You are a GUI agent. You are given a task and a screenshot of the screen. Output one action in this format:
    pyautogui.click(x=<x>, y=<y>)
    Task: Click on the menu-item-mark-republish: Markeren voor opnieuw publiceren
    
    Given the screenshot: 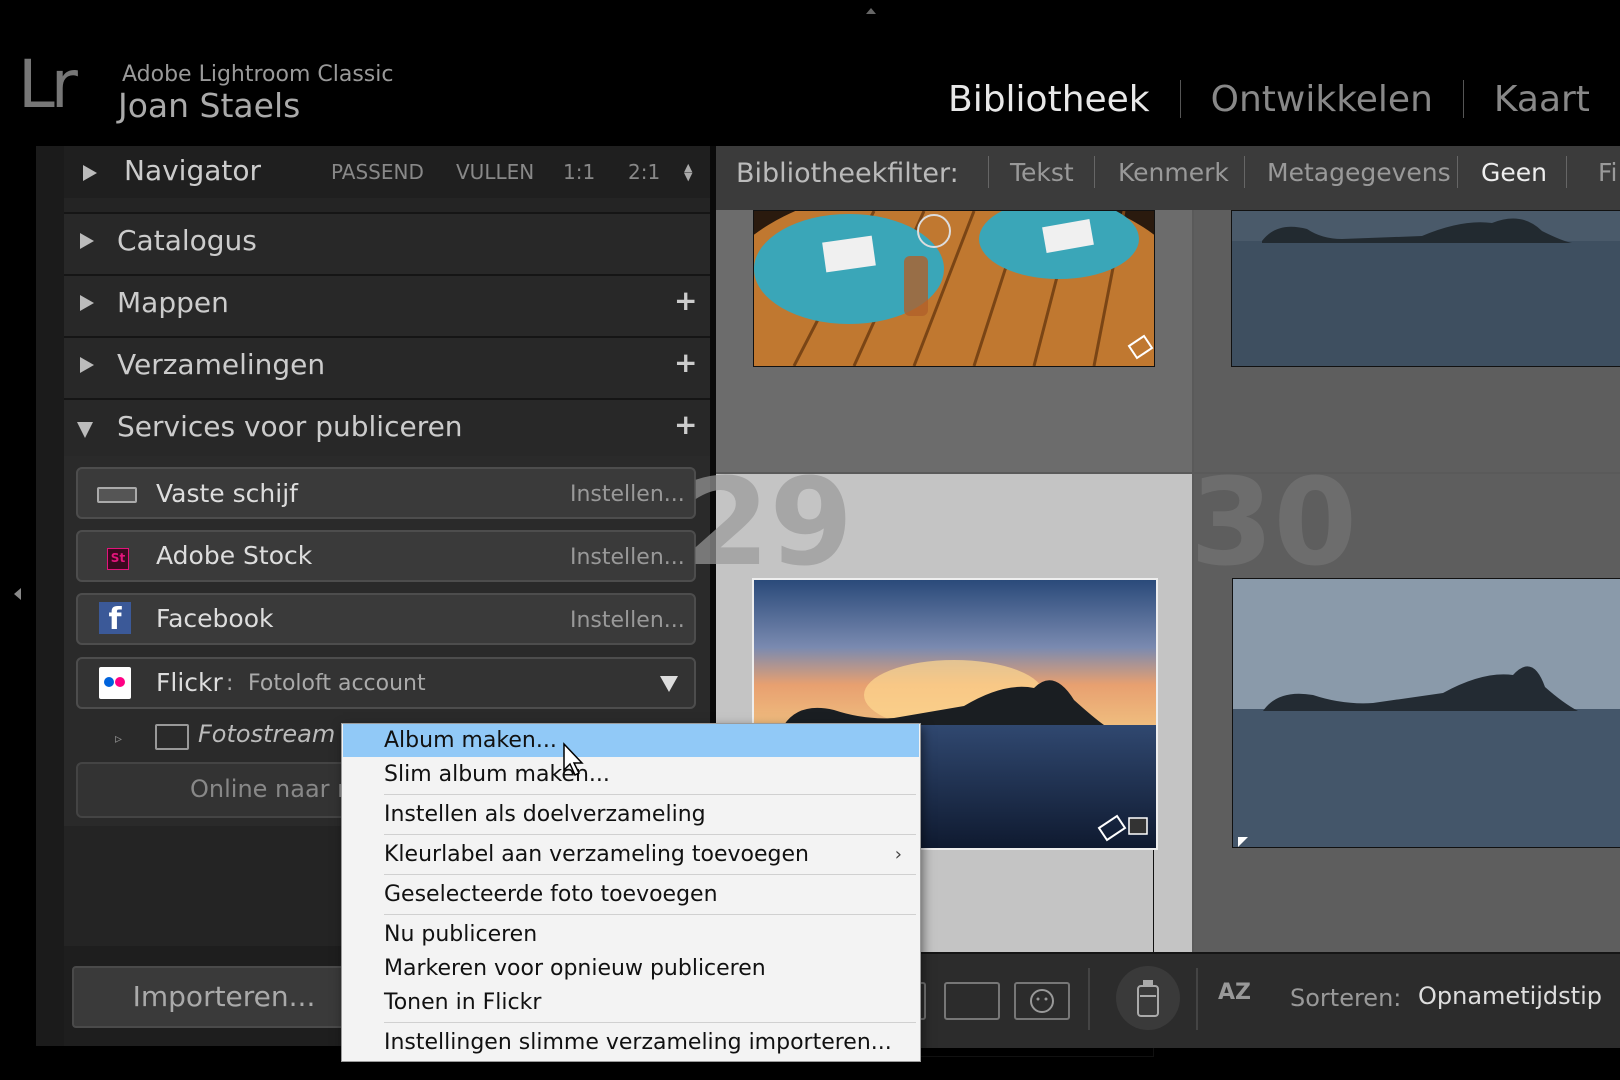 What is the action you would take?
    pyautogui.click(x=635, y=968)
    